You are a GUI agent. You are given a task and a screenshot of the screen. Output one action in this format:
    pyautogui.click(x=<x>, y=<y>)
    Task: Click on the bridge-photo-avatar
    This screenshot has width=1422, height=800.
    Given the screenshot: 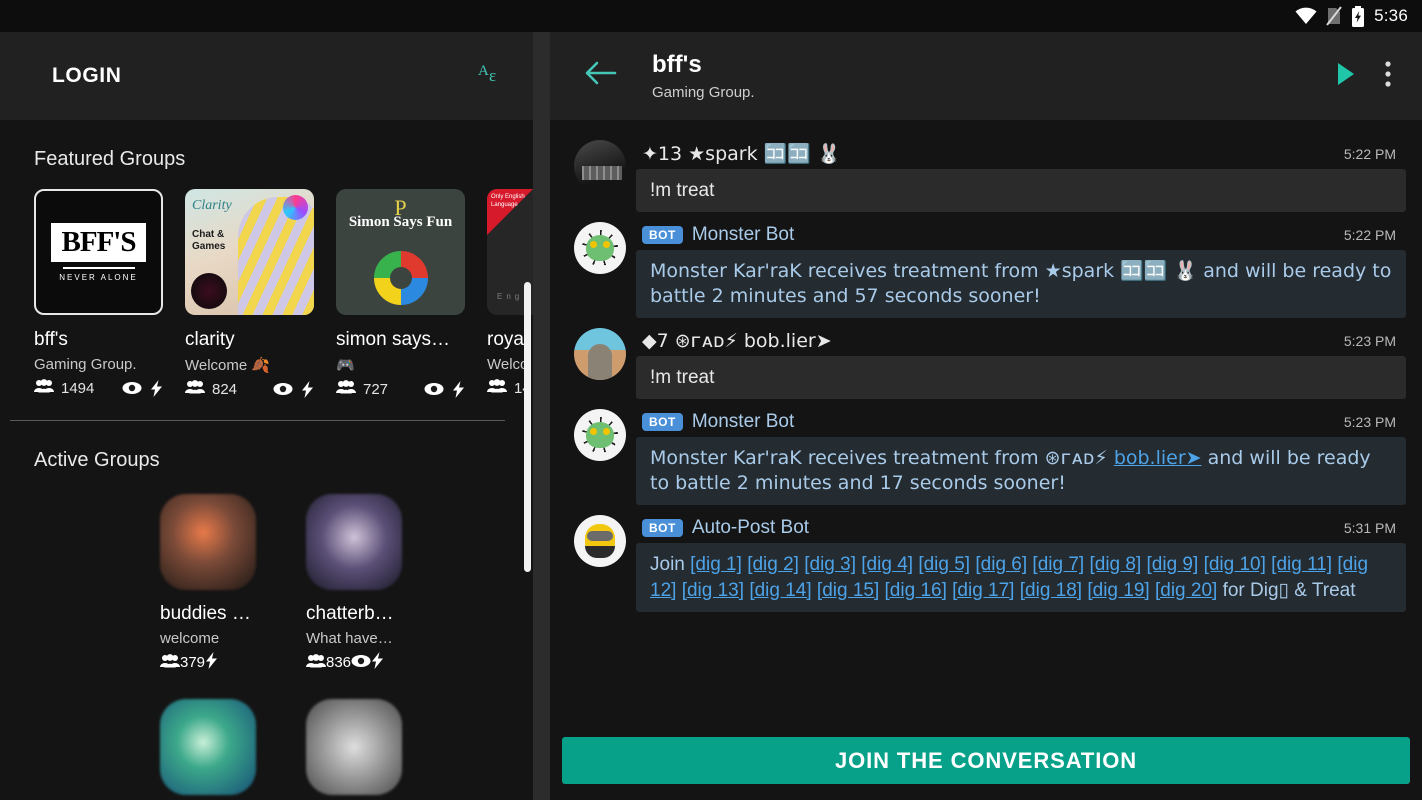 What is the action you would take?
    pyautogui.click(x=600, y=166)
    